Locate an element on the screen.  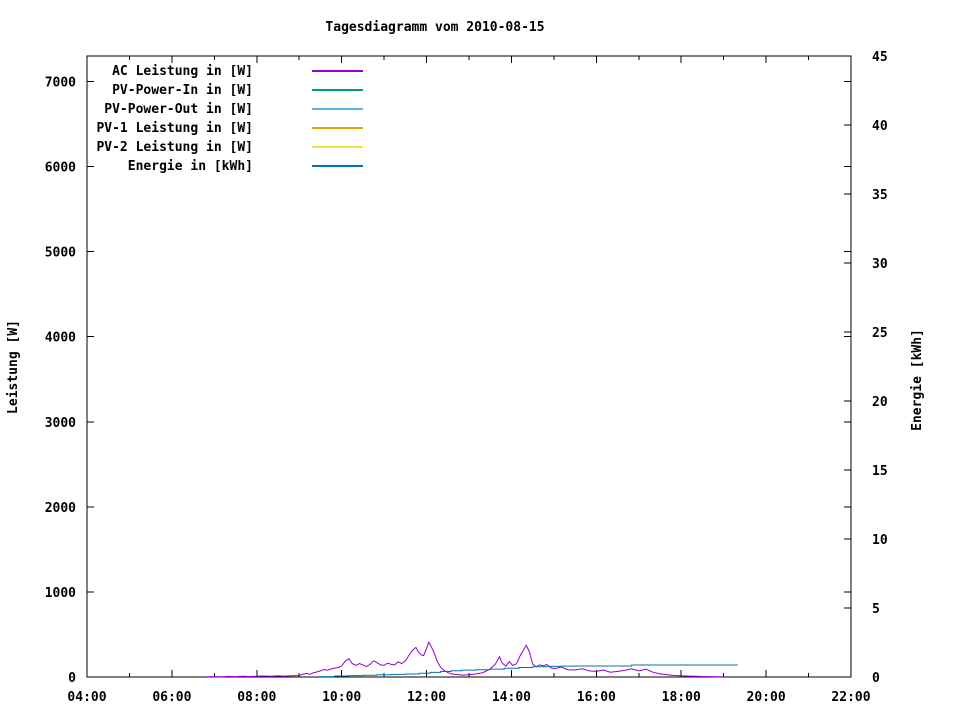
y-right-tick-label: 40 is located at coordinates (880, 126).